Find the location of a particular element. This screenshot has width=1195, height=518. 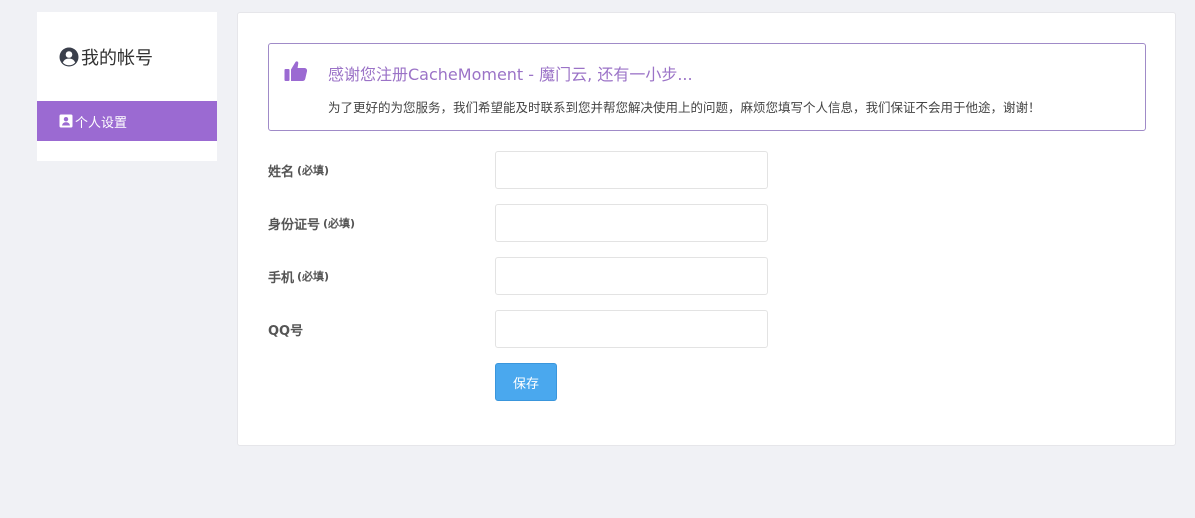

sidebar-title: 我的帐号 is located at coordinates (106, 57).